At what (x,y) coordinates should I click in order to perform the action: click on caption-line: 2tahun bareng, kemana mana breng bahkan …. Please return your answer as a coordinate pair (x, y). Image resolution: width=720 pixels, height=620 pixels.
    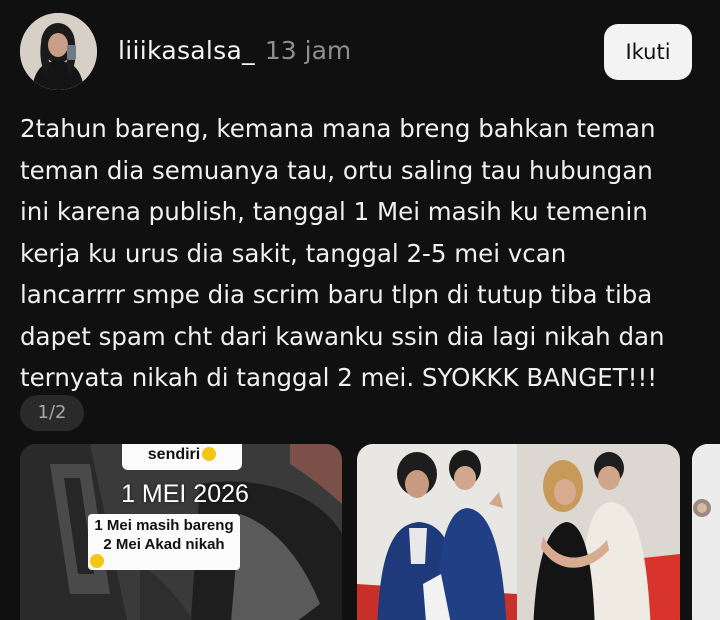
    Looking at the image, I should click on (338, 128).